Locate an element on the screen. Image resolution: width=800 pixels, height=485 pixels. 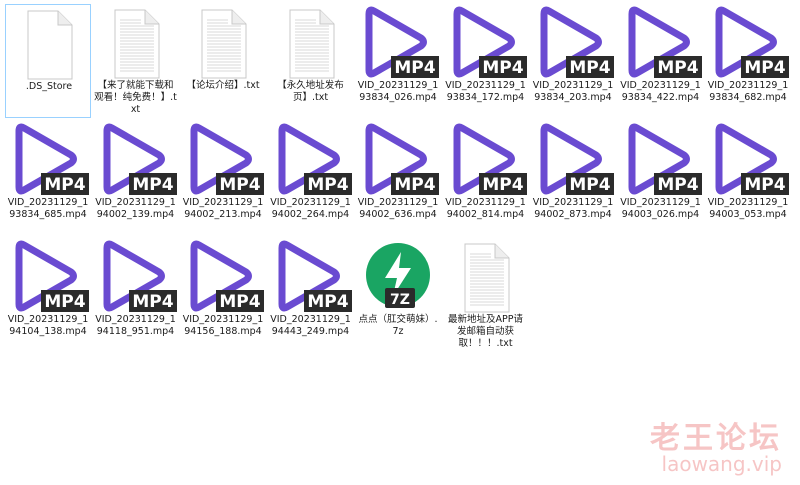
file-item: MP4 VID_20231129_194002_139.mp4 is located at coordinates (136, 178).